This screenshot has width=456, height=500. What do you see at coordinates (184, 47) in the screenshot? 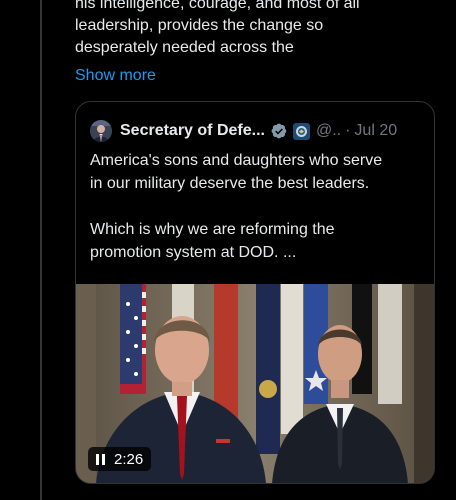
I see `post-text-line: desperately needed across the` at bounding box center [184, 47].